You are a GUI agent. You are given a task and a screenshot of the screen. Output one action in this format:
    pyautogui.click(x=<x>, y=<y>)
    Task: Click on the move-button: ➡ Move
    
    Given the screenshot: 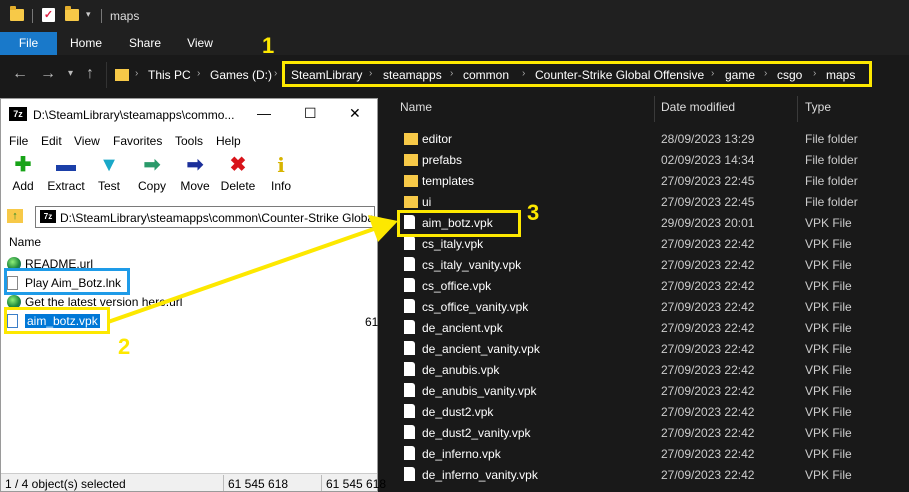 What is the action you would take?
    pyautogui.click(x=195, y=174)
    